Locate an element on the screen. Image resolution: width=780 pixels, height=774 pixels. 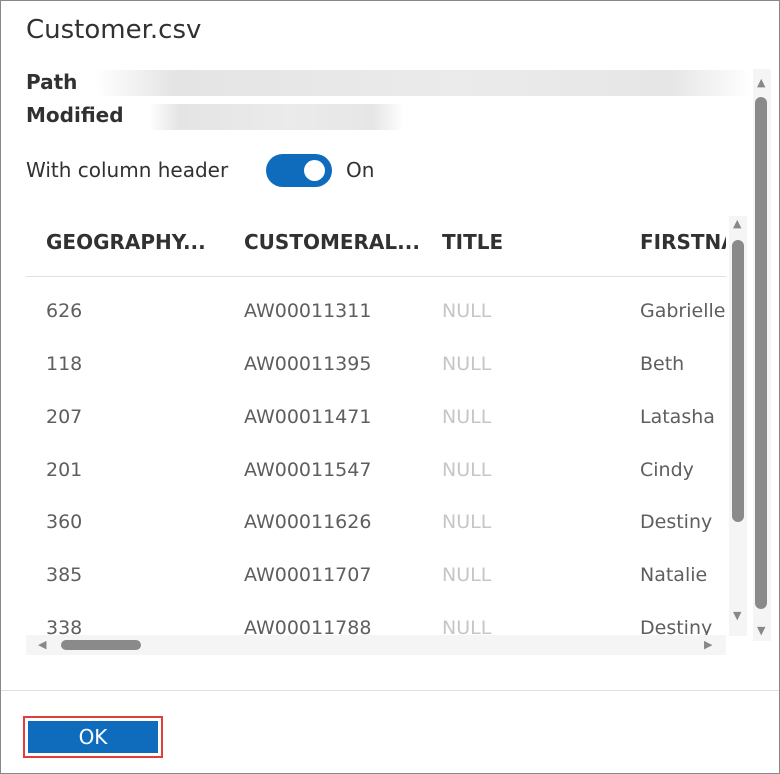
cell-customeral: AW00011707 is located at coordinates (308, 575).